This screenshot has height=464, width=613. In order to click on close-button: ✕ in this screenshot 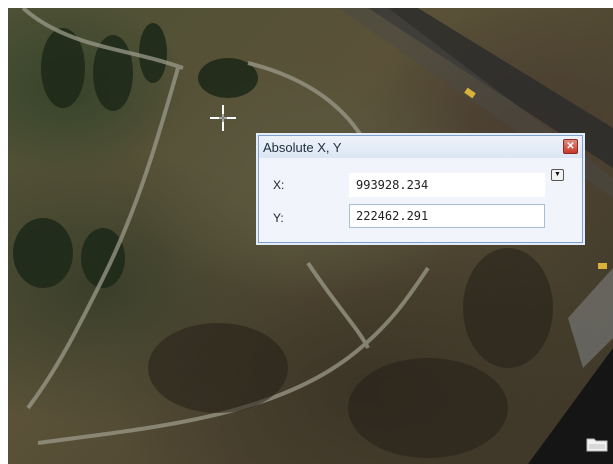, I will do `click(570, 146)`.